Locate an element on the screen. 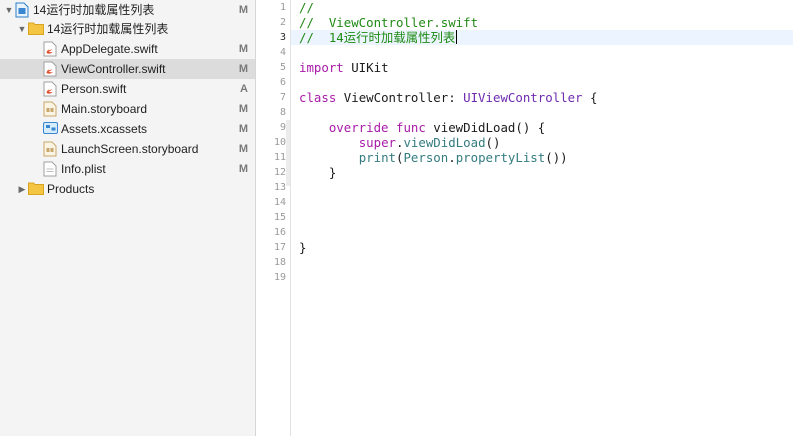 This screenshot has height=436, width=793. line-number: 18 is located at coordinates (279, 262).